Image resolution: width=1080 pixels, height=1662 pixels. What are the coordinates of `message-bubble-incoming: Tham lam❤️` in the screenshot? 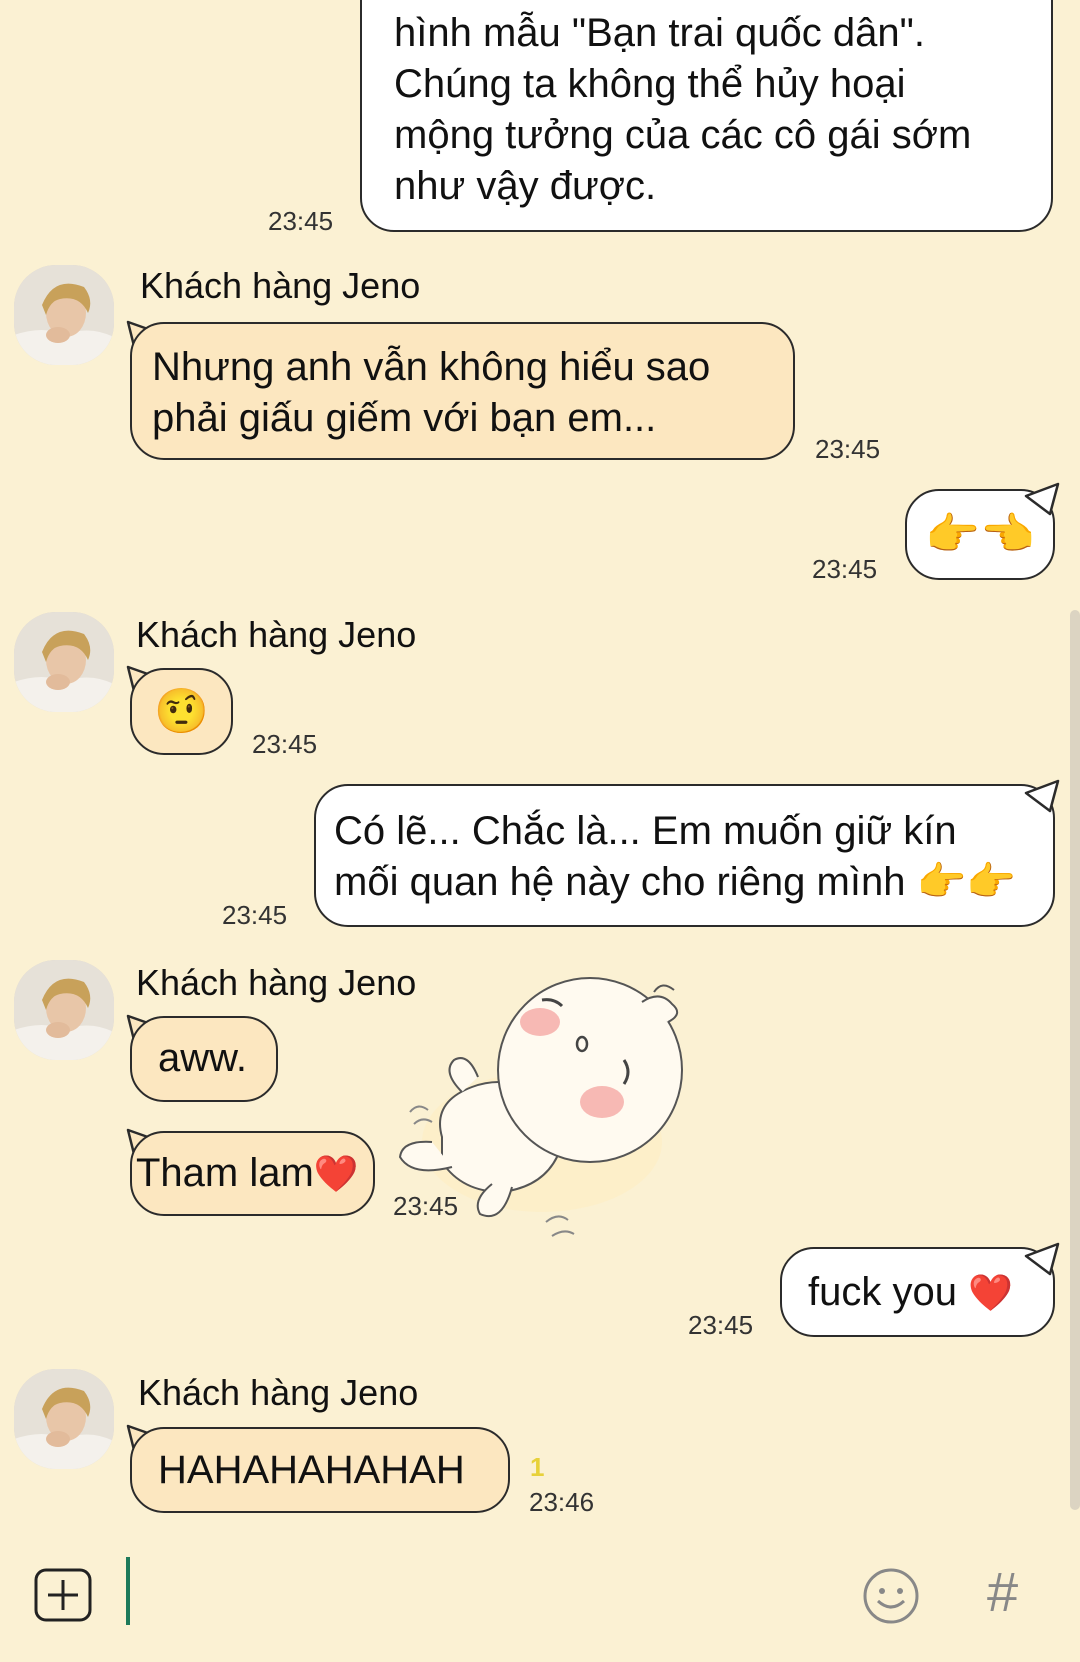 It's located at (252, 1173).